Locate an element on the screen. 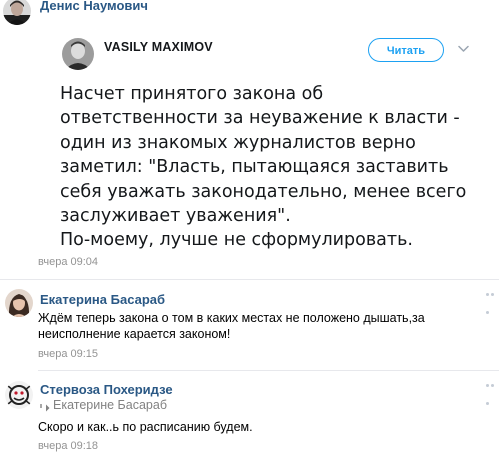  comment-text: Скоро и как..ь по расписанию будем. is located at coordinates (258, 427).